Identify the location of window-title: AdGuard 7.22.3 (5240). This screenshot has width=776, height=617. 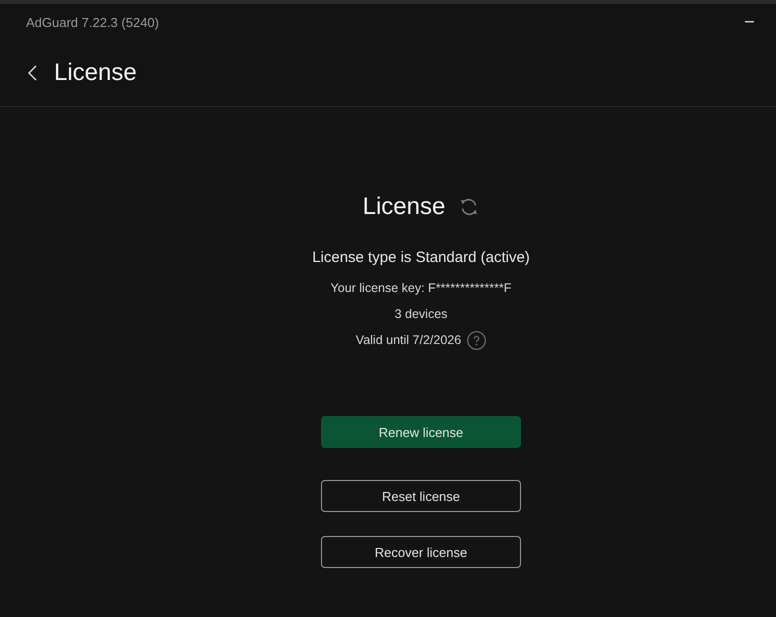
(93, 22).